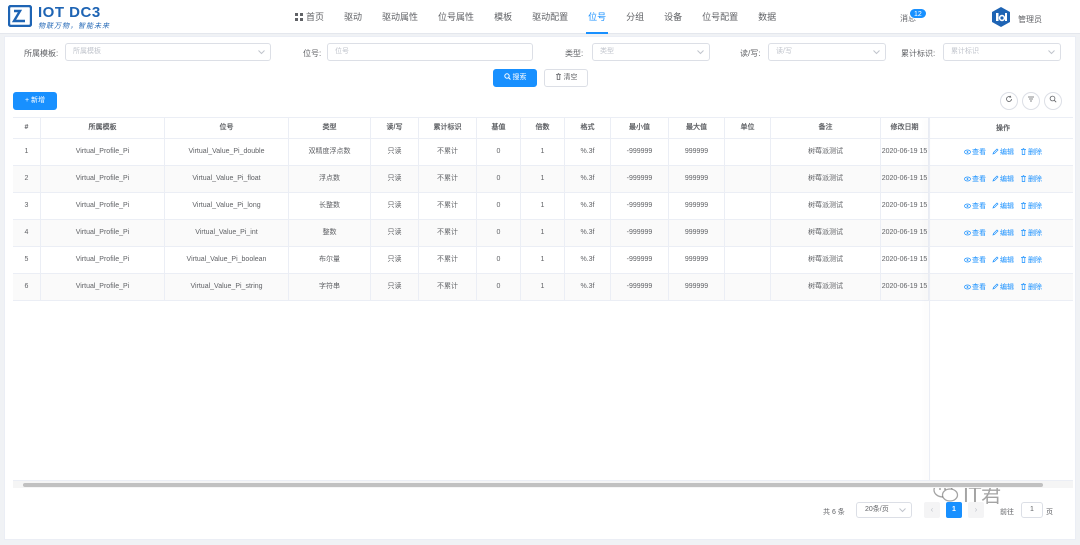 The width and height of the screenshot is (1080, 545). I want to click on nav-item-5: 驱动配置, so click(550, 17).